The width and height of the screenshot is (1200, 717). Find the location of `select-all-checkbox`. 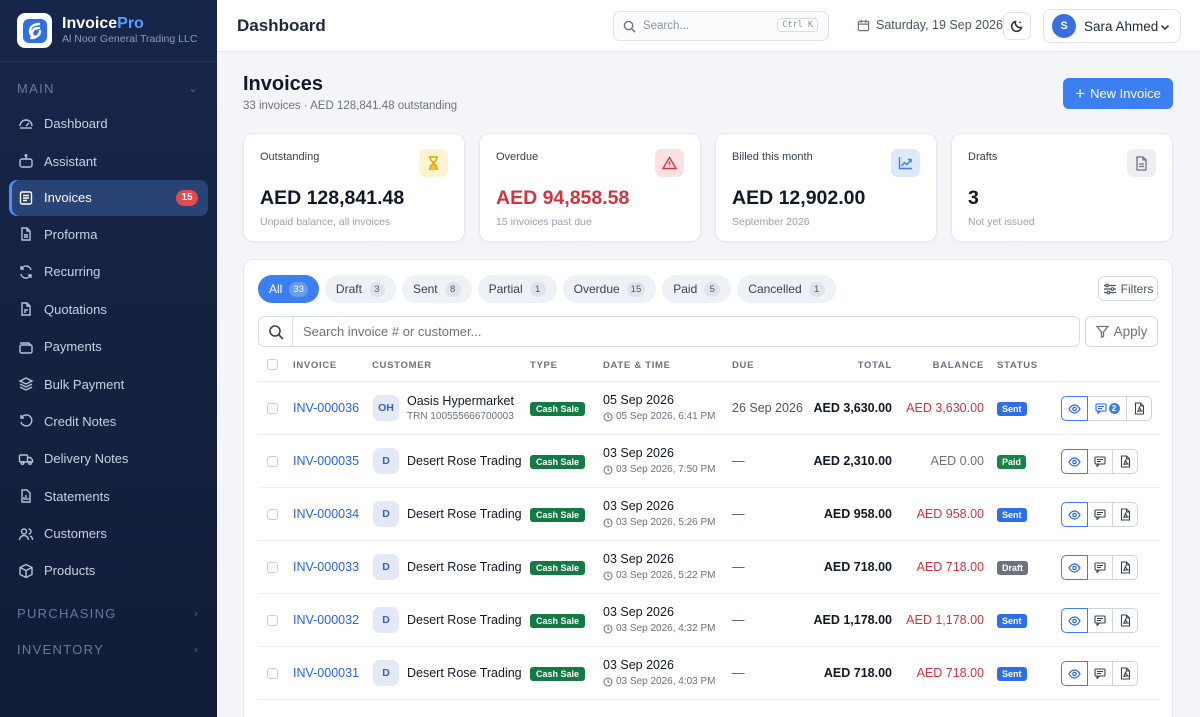

select-all-checkbox is located at coordinates (272, 364).